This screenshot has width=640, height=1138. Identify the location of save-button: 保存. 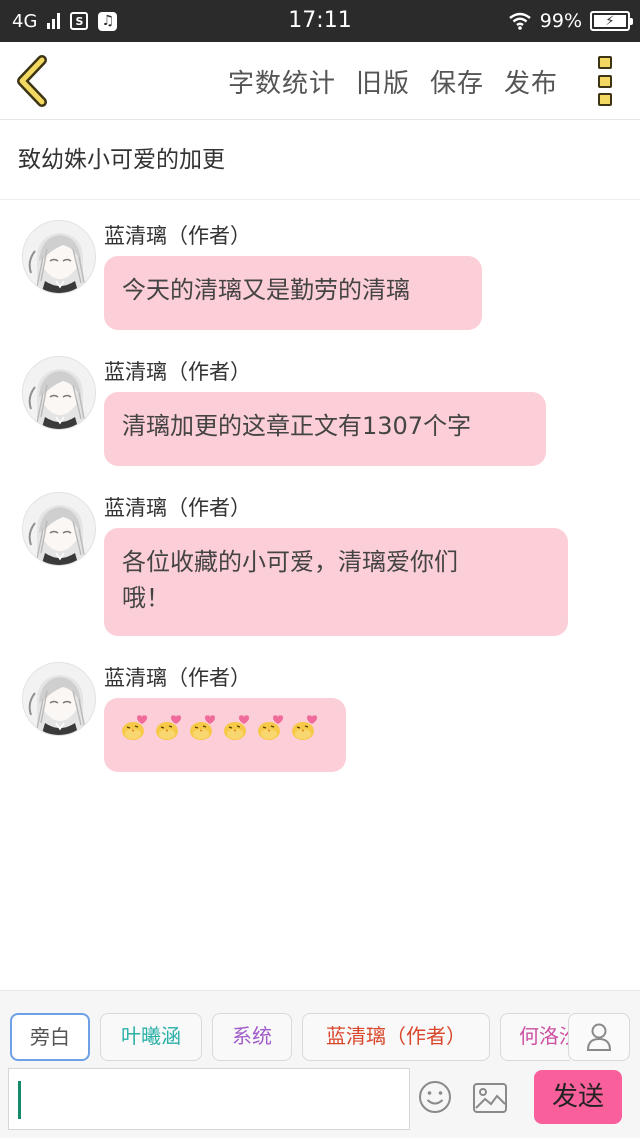
(457, 81).